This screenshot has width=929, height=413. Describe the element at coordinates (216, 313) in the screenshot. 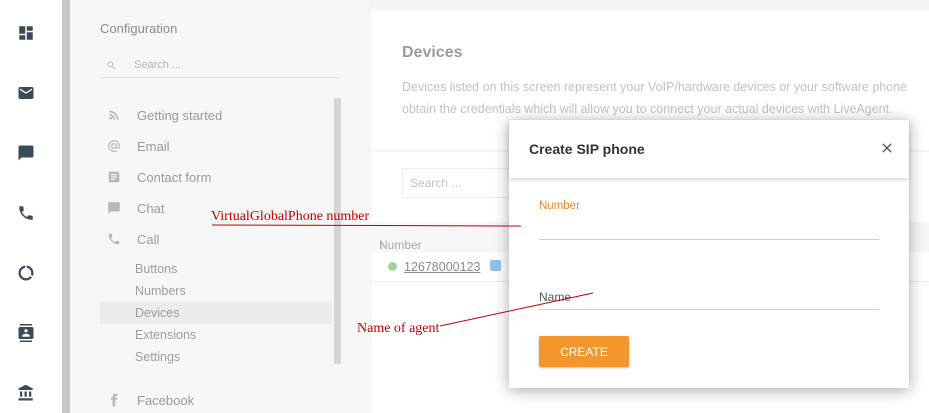

I see `sub-item-devices: Devices` at that location.